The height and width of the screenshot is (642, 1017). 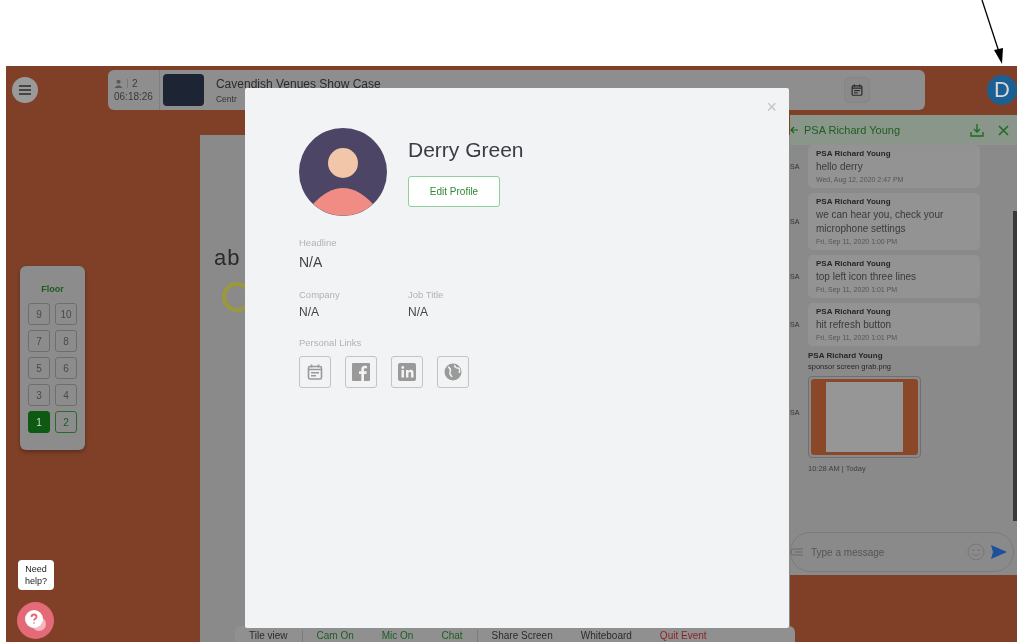 What do you see at coordinates (454, 191) in the screenshot?
I see `edit-profile-button: Edit Profile` at bounding box center [454, 191].